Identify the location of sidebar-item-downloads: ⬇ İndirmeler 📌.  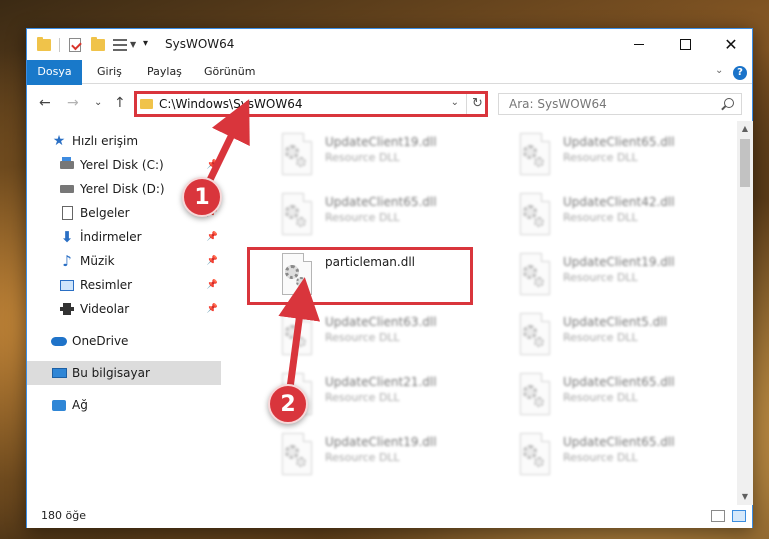
(124, 237).